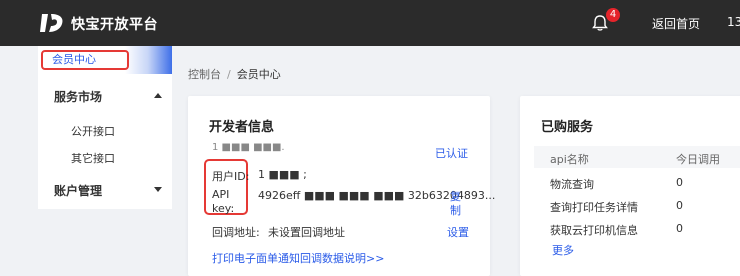 This screenshot has width=740, height=276. What do you see at coordinates (458, 232) in the screenshot?
I see `set-callback-button: 设置` at bounding box center [458, 232].